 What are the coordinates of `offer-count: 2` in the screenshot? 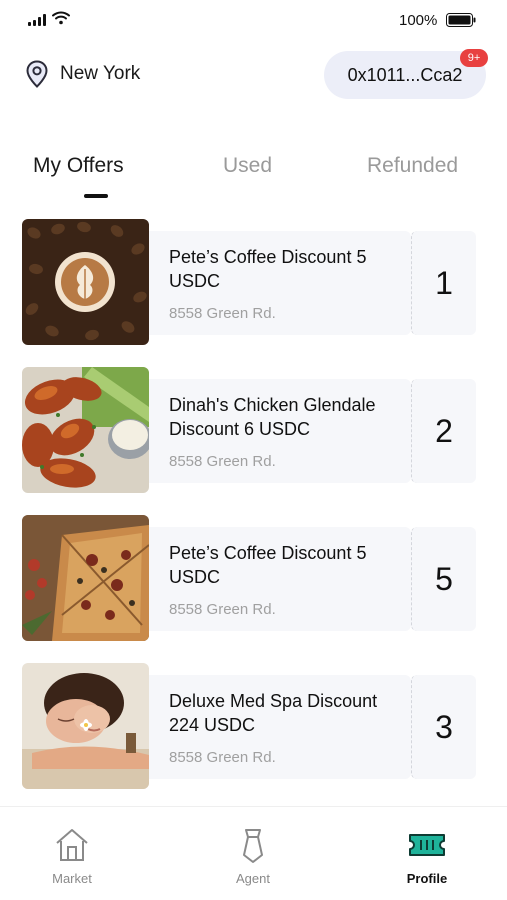 It's located at (443, 431).